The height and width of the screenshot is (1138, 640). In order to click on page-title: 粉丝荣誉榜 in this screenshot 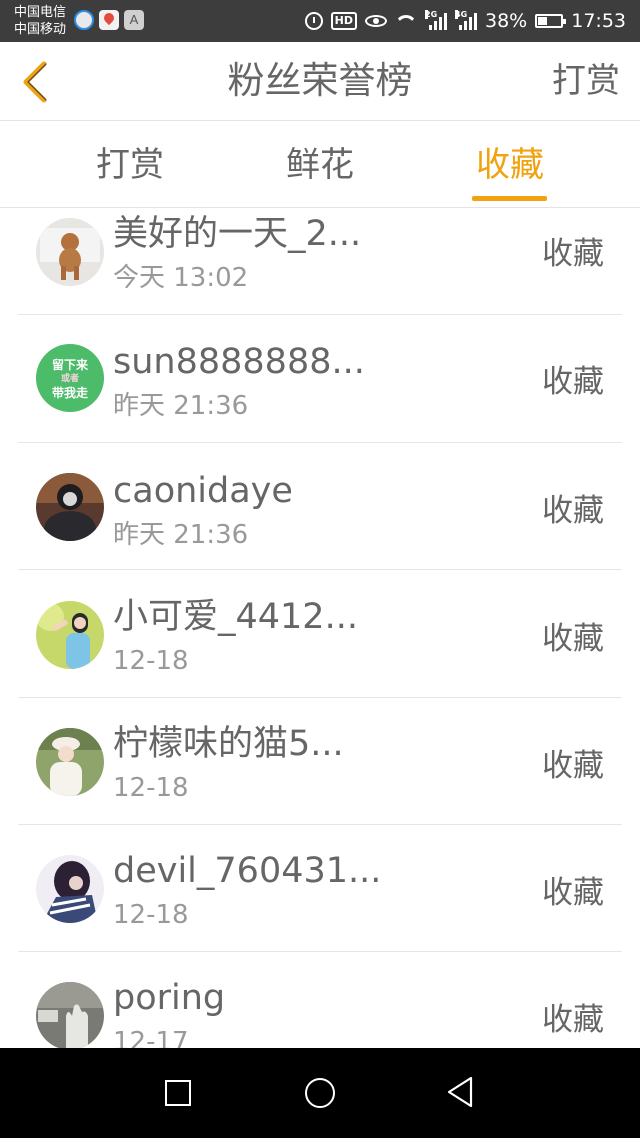, I will do `click(320, 80)`.